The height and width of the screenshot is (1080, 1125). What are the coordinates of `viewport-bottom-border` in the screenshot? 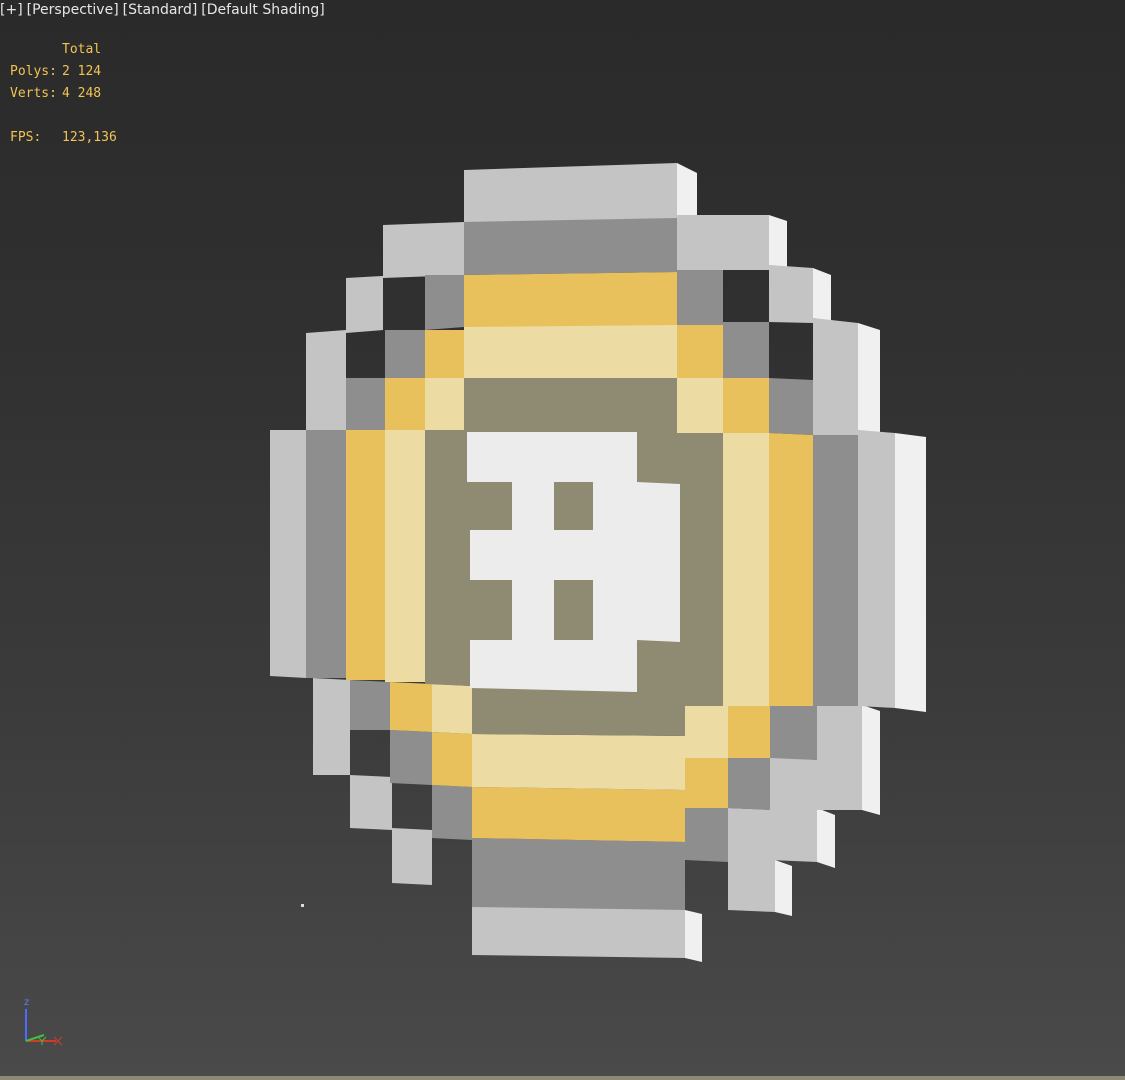 It's located at (562, 1078).